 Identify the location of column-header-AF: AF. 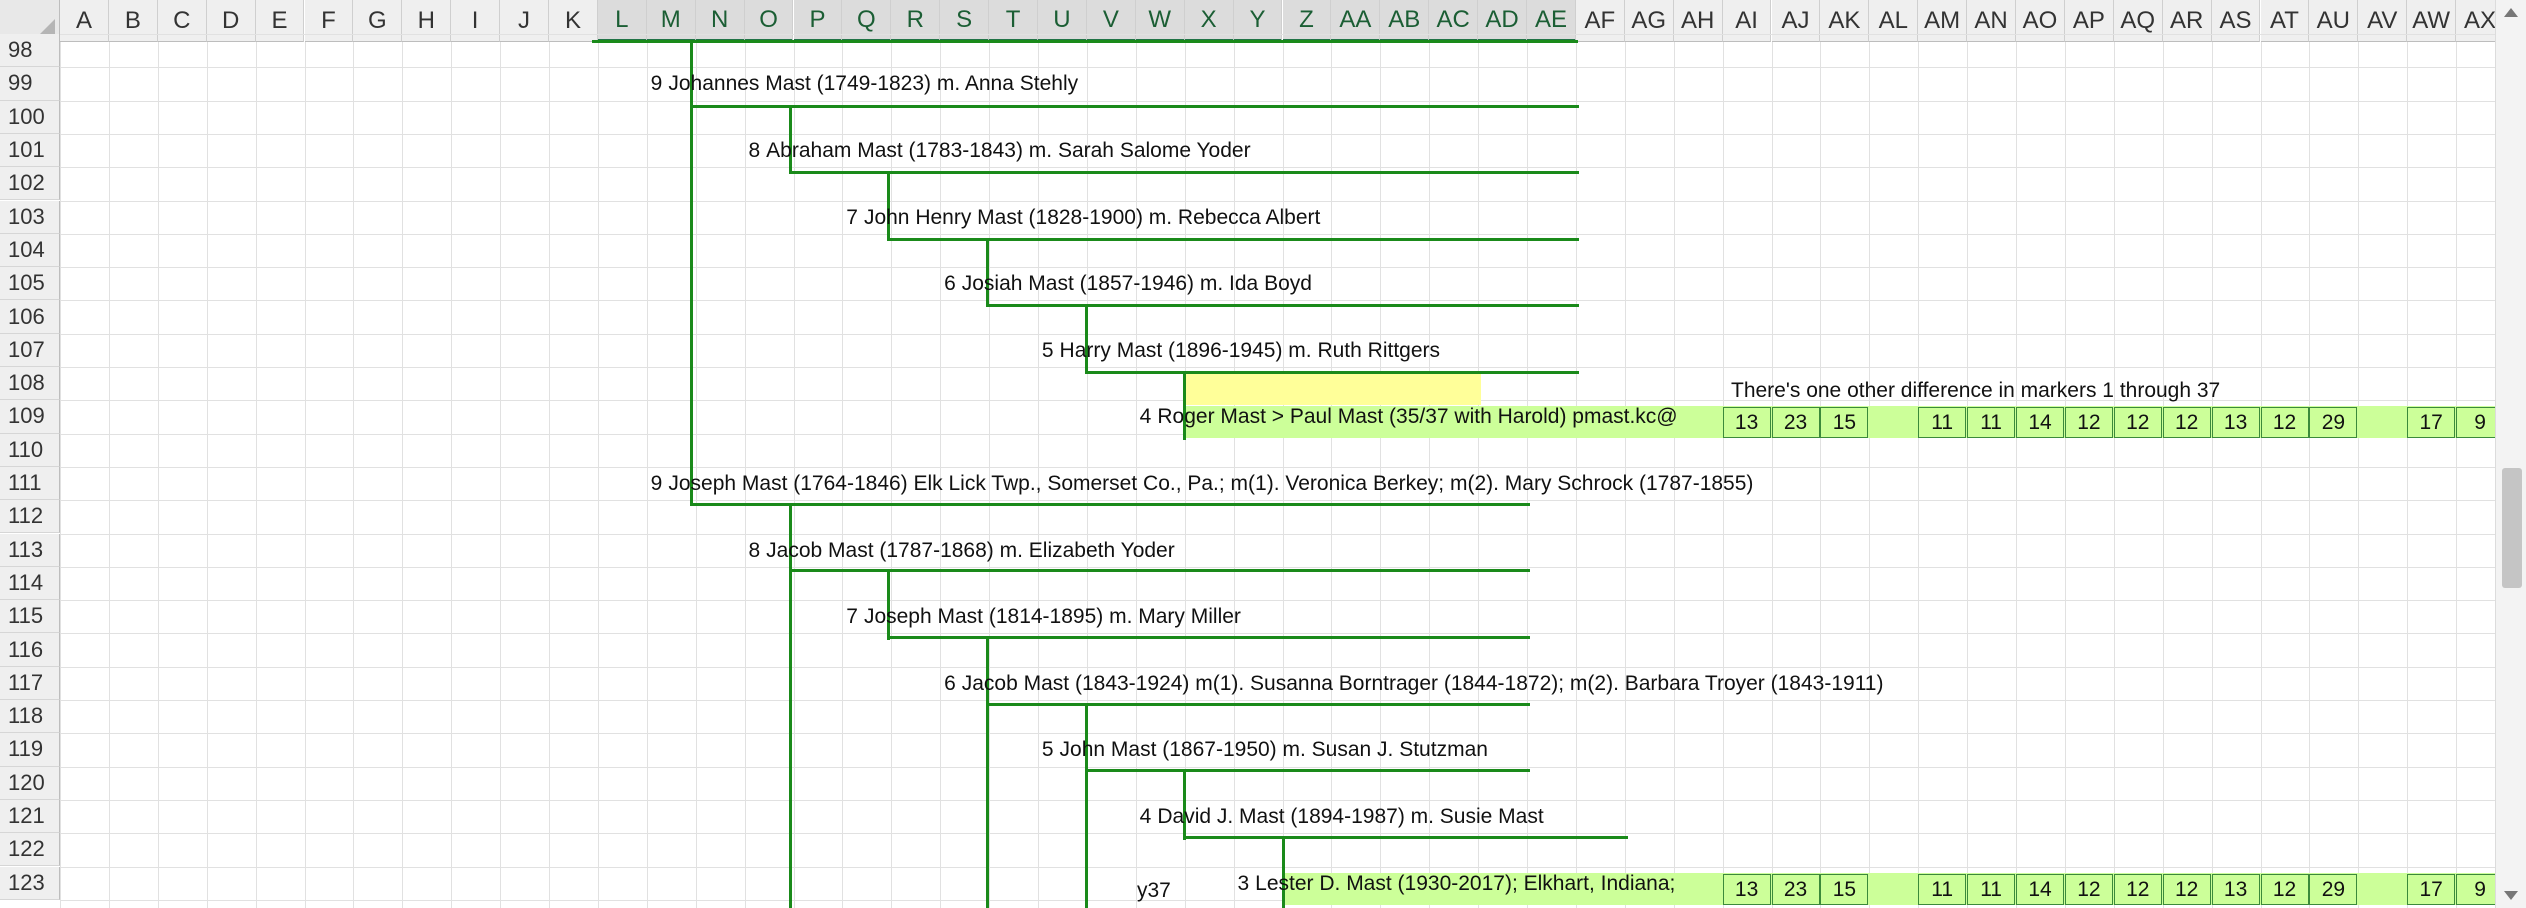
(1600, 21).